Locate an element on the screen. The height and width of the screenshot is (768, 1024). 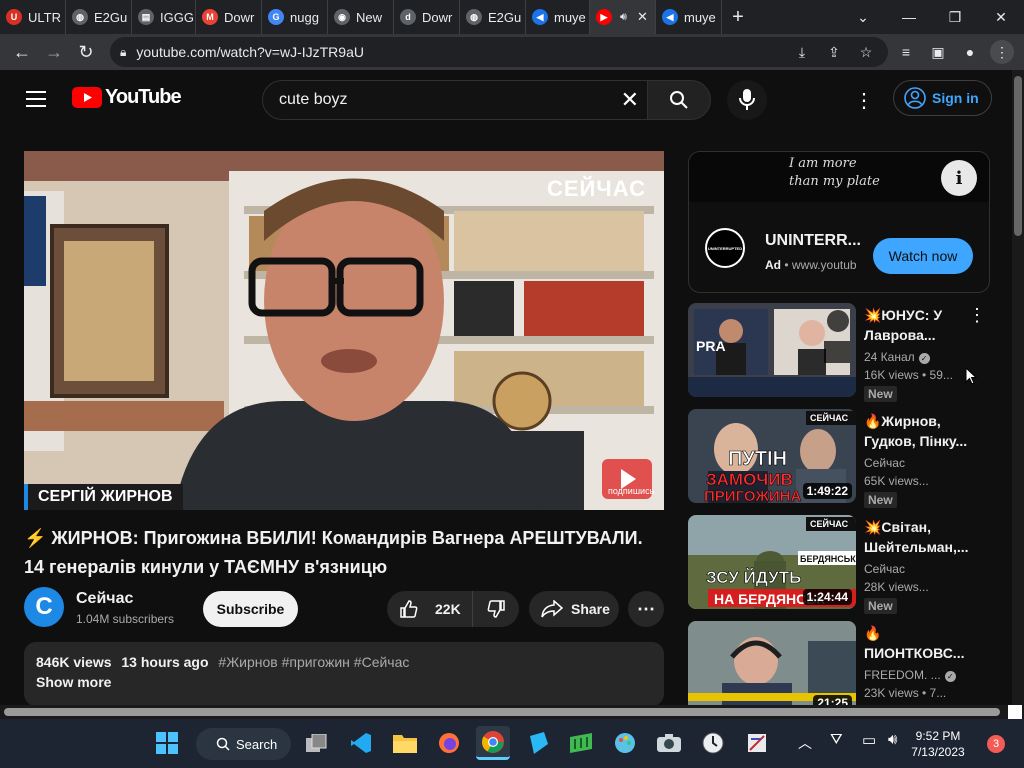
minimize-icon: — is located at coordinates (909, 17).